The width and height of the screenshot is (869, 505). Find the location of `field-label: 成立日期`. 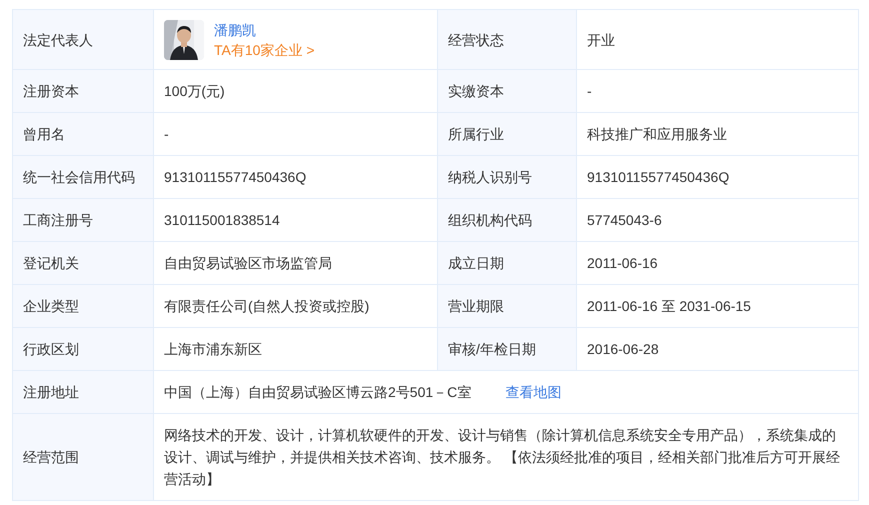

field-label: 成立日期 is located at coordinates (507, 263).